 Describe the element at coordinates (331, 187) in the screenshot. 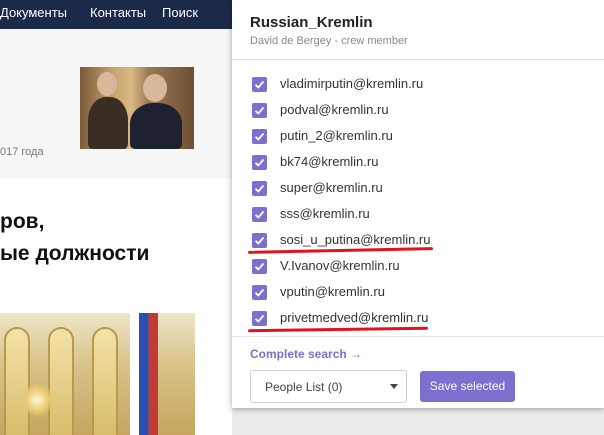

I see `email-address: super@kremlin.ru` at that location.